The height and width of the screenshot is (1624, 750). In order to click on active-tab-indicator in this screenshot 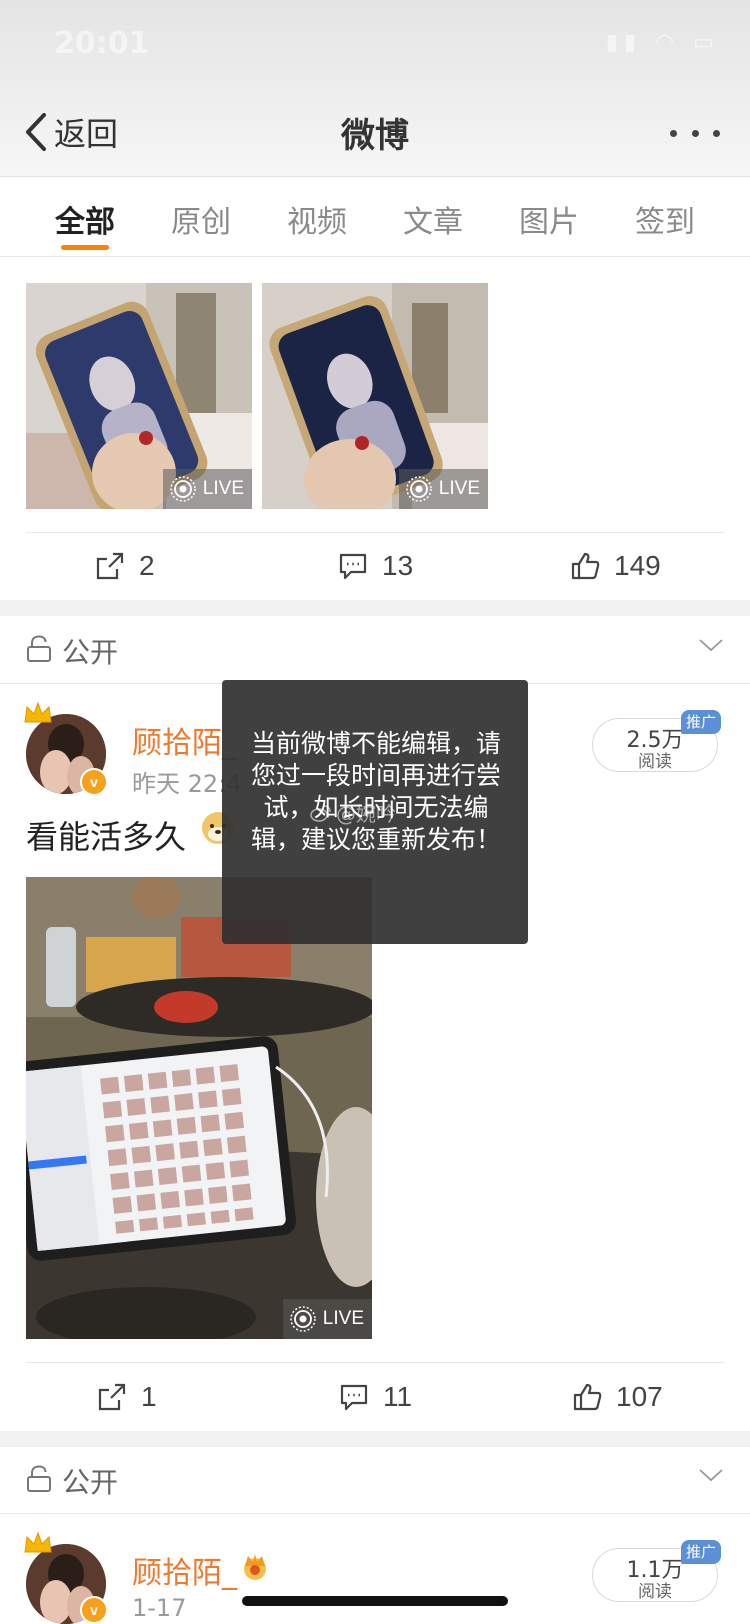, I will do `click(85, 247)`.